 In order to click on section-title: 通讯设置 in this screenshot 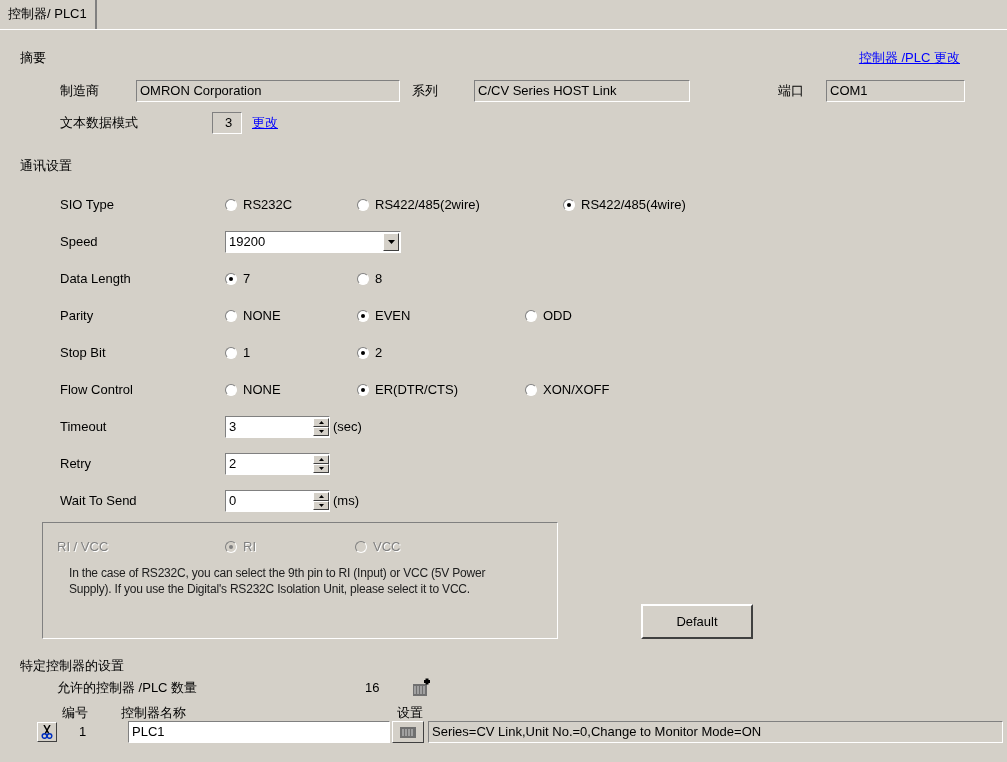, I will do `click(46, 165)`.